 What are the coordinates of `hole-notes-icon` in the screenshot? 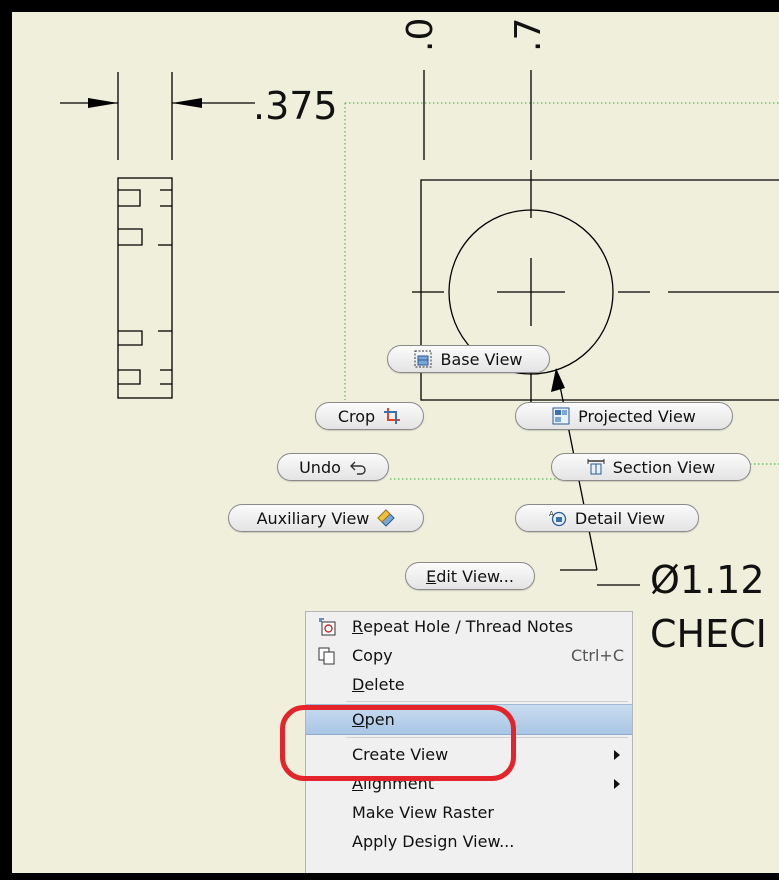 It's located at (327, 627).